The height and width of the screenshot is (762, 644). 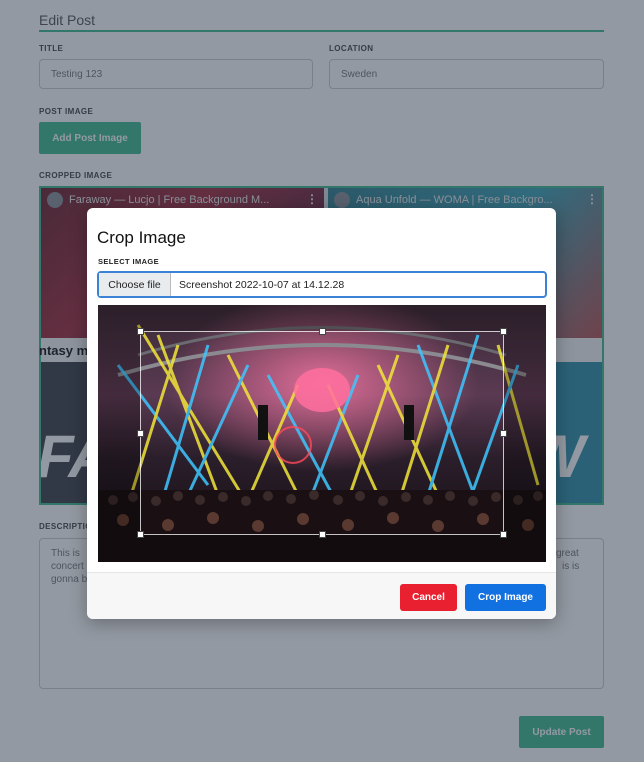 What do you see at coordinates (141, 237) in the screenshot?
I see `modal-title: Crop Image` at bounding box center [141, 237].